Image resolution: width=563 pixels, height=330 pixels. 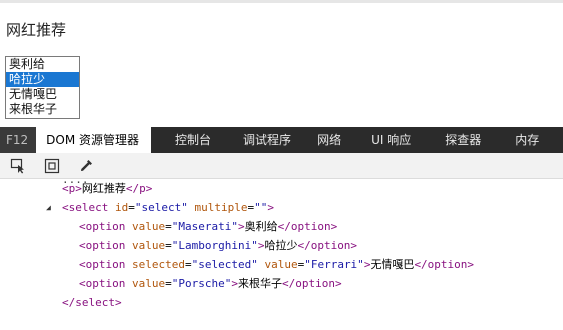 I want to click on p-open-tag: <p>, so click(x=72, y=188).